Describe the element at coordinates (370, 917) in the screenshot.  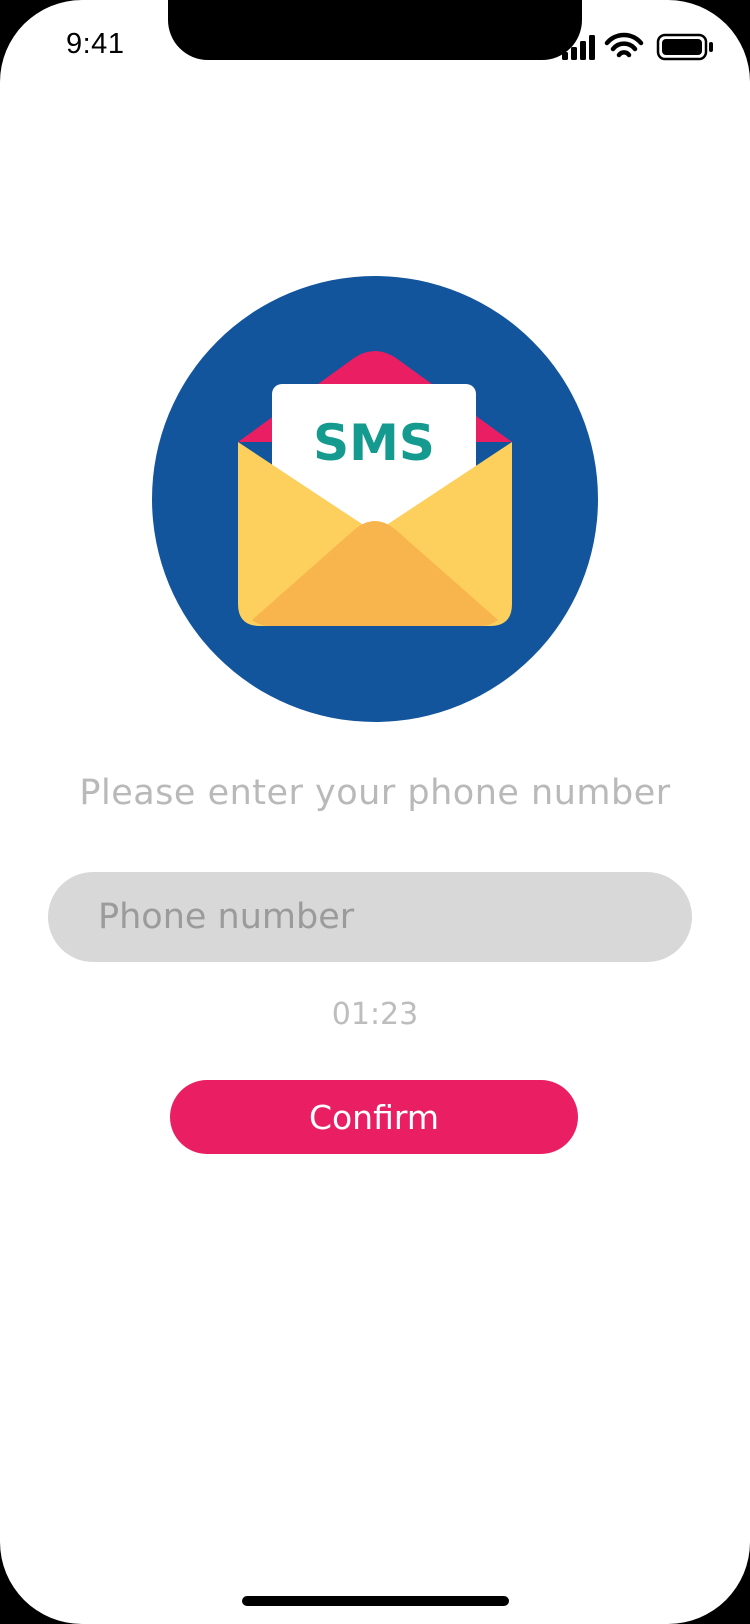
I see `phone-number-input` at that location.